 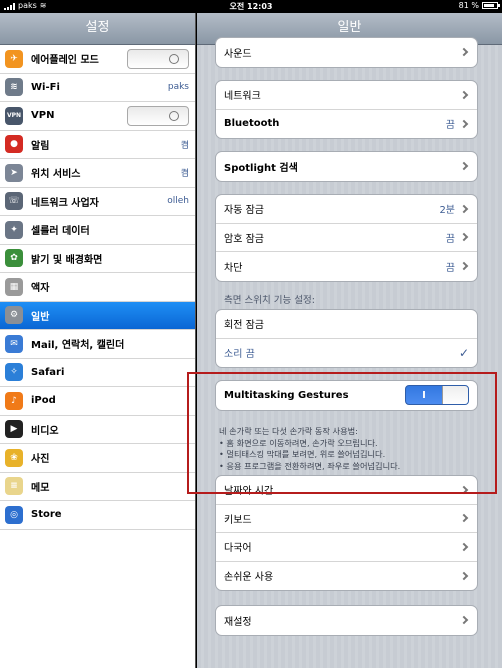 I want to click on battery-icon, so click(x=491, y=5).